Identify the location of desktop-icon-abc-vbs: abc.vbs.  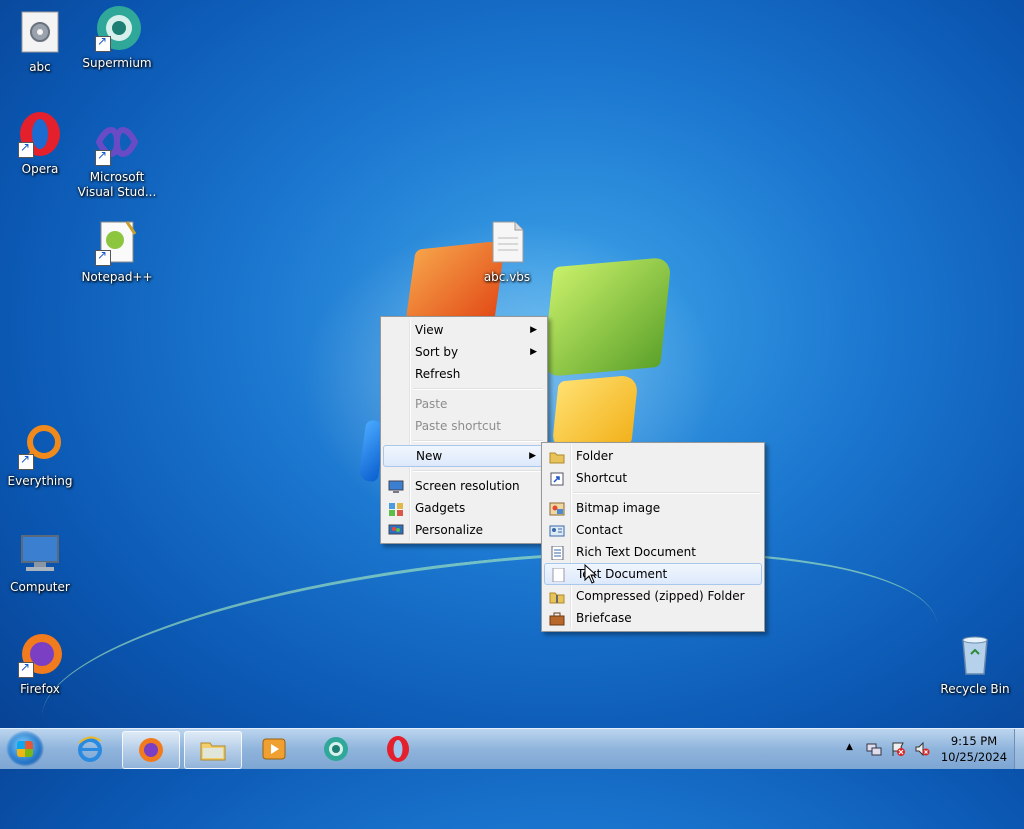
(507, 251).